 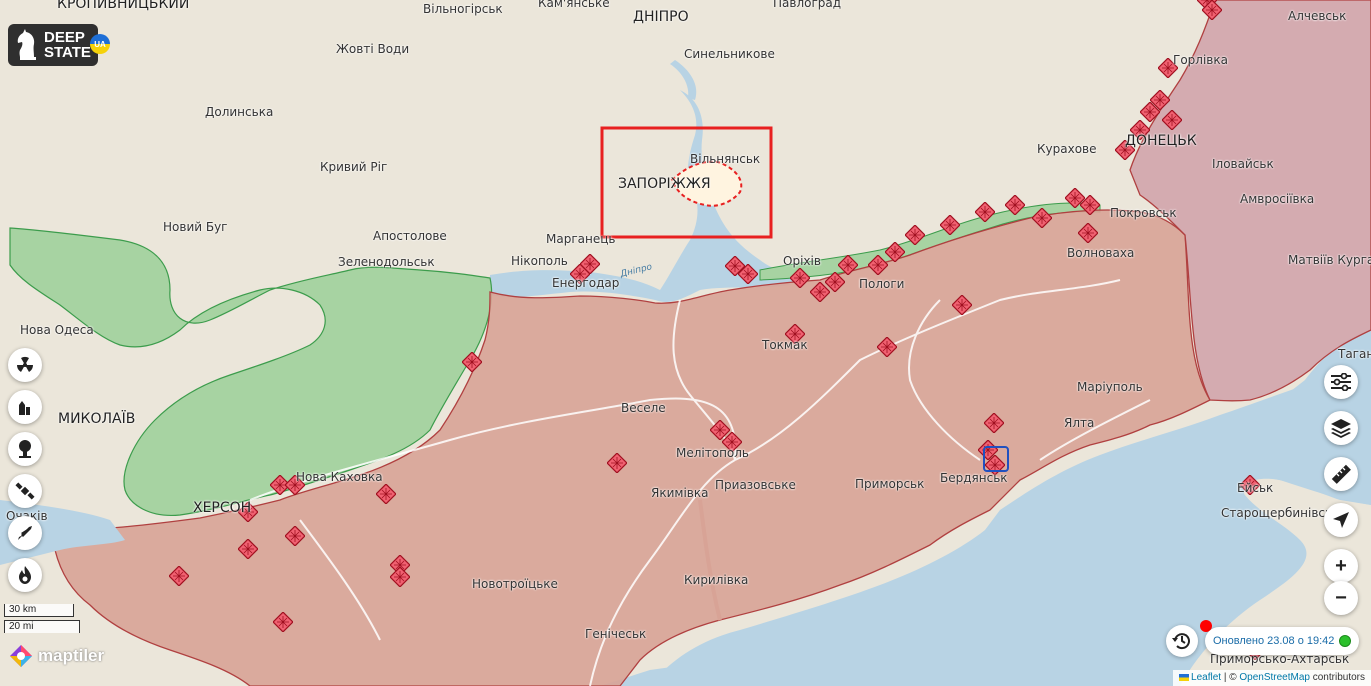 I want to click on place-orikhiv: Оріхів, so click(x=802, y=261).